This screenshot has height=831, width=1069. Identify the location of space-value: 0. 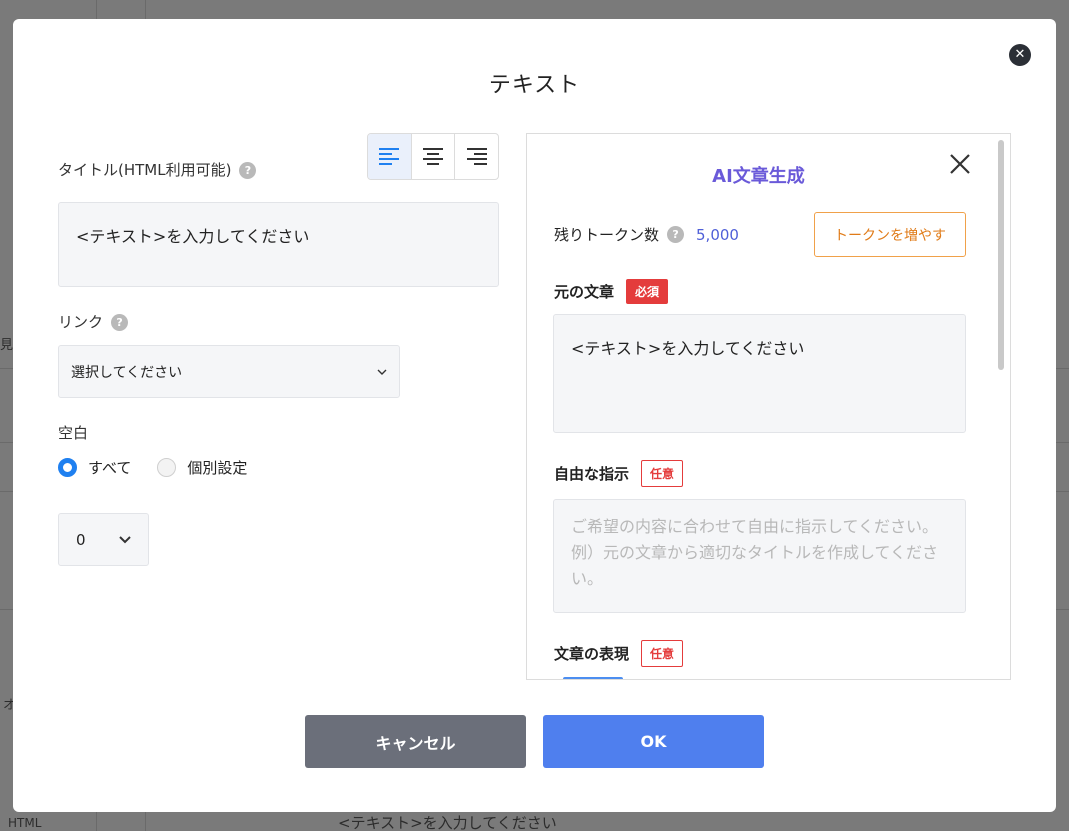
(81, 539).